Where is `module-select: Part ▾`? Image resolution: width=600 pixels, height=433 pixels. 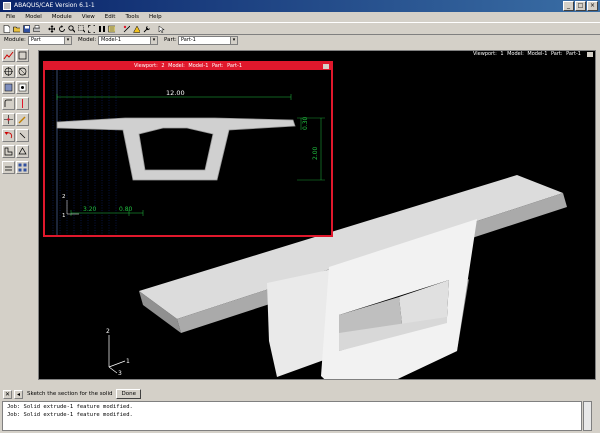 module-select: Part ▾ is located at coordinates (50, 40).